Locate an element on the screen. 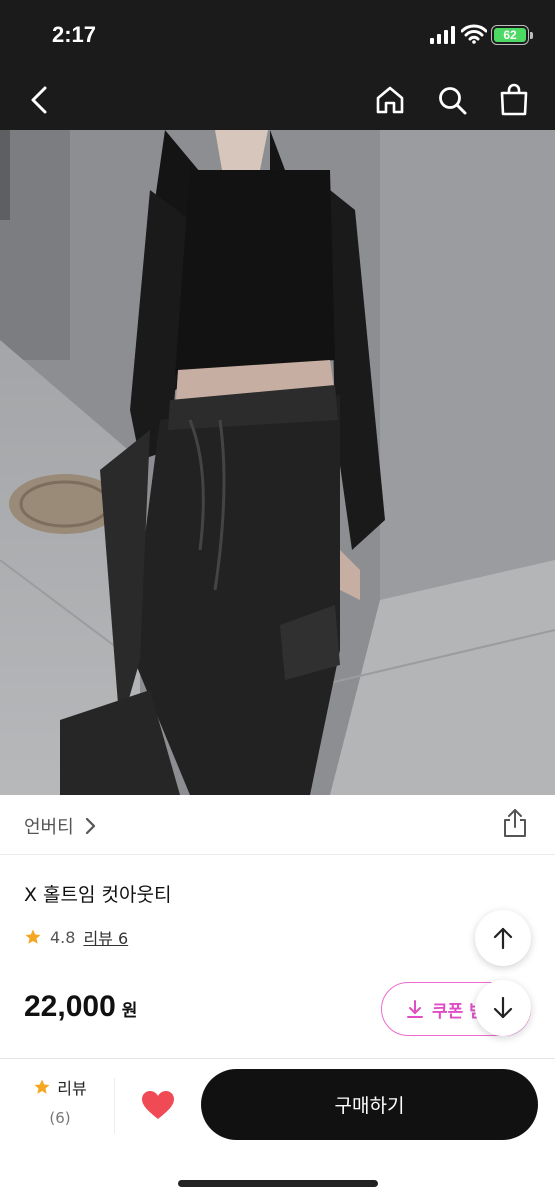  arrow-down-icon is located at coordinates (503, 1007).